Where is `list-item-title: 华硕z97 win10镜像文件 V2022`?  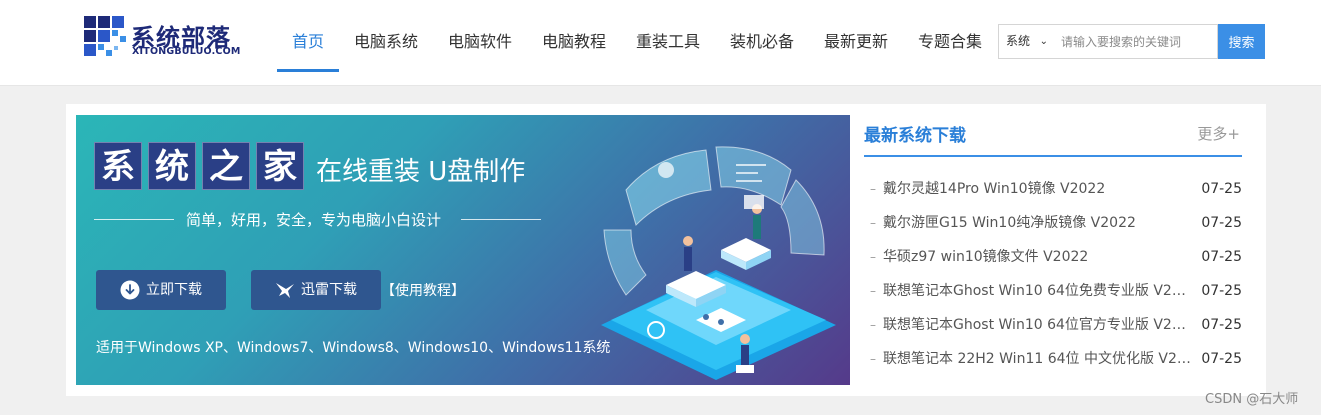 list-item-title: 华硕z97 win10镜像文件 V2022 is located at coordinates (986, 257).